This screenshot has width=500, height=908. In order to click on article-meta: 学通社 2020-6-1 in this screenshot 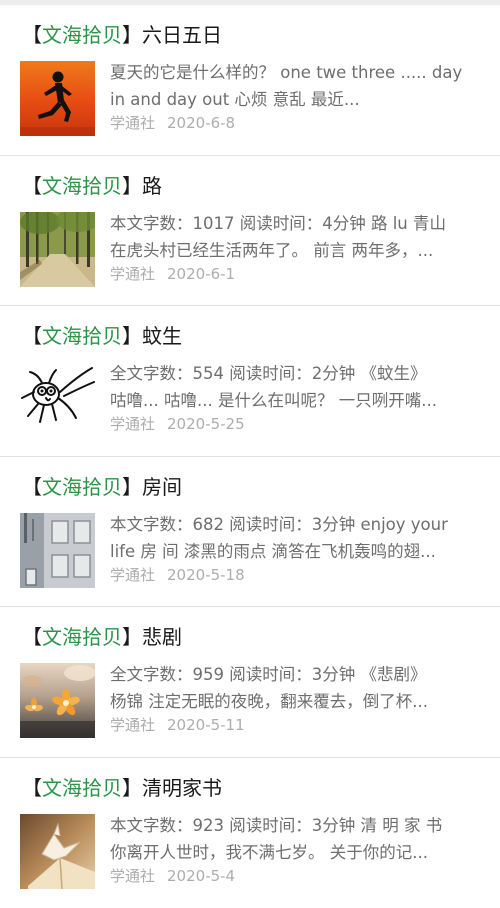, I will do `click(172, 274)`.